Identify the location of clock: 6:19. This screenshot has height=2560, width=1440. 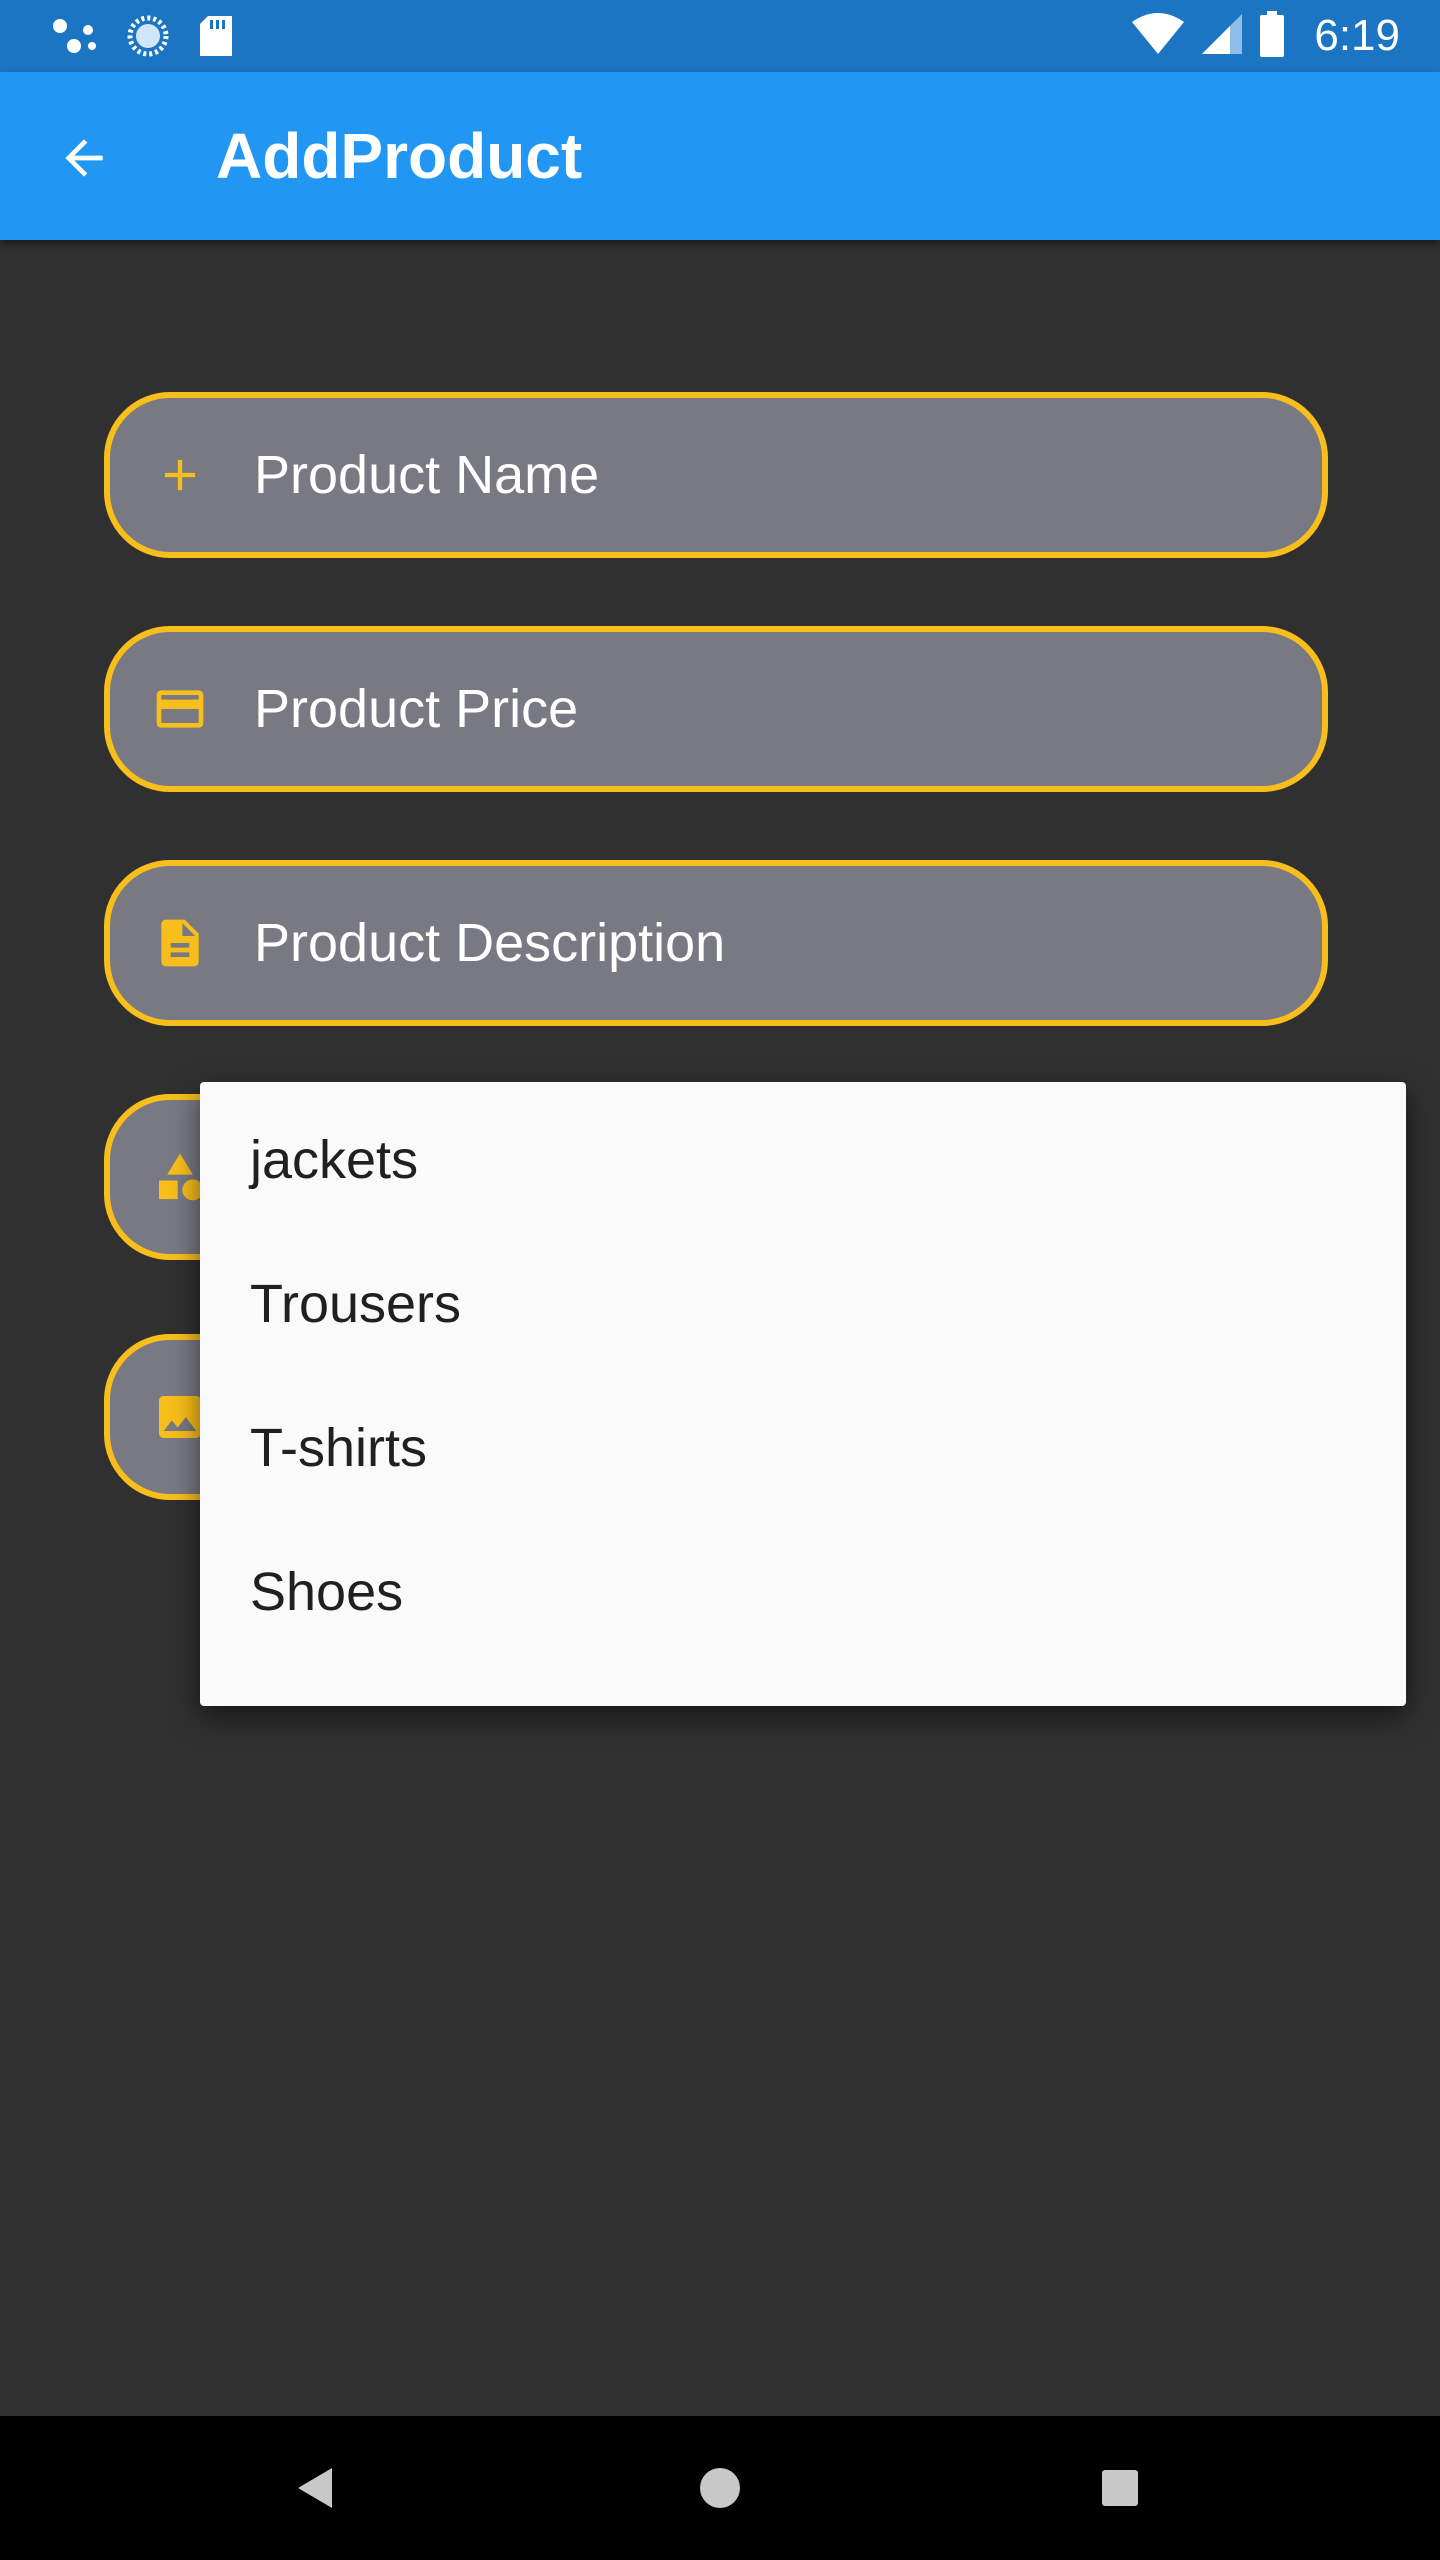
(1357, 35).